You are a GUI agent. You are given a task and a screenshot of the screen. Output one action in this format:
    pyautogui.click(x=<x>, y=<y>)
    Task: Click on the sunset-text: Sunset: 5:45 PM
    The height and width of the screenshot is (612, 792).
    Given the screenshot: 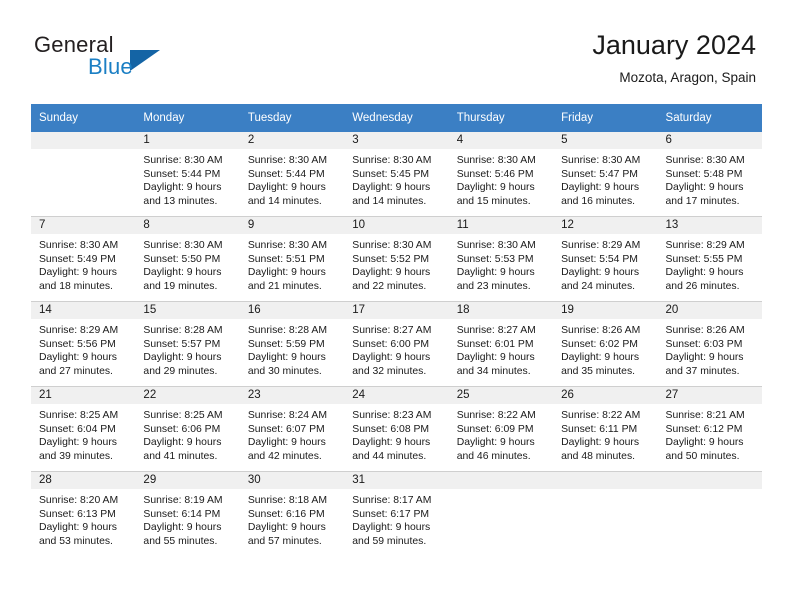 What is the action you would take?
    pyautogui.click(x=391, y=174)
    